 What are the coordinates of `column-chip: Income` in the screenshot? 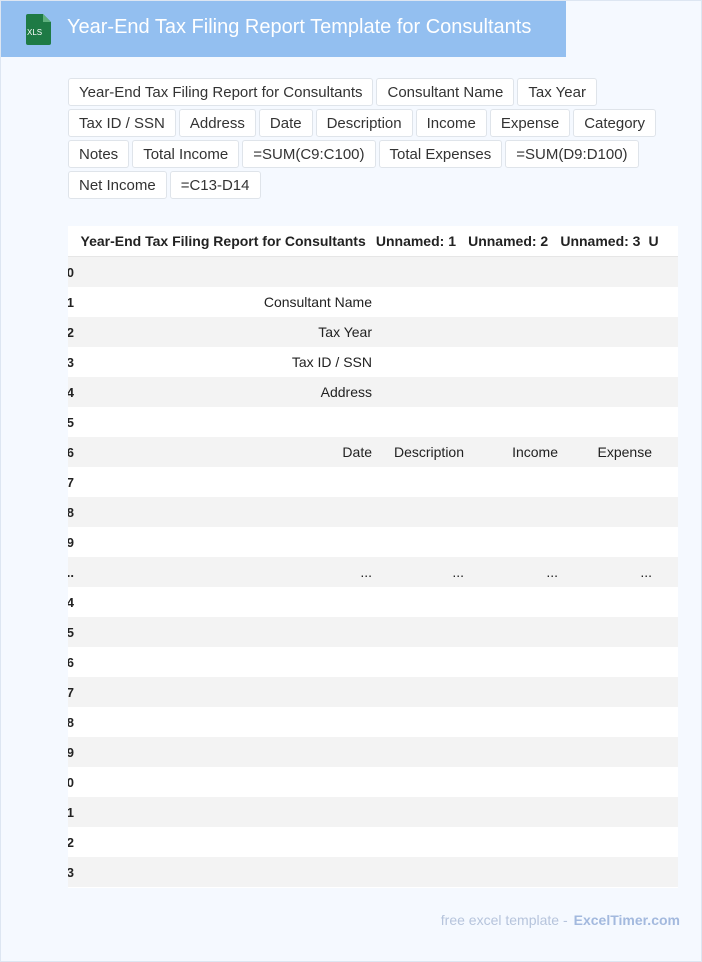 It's located at (451, 123).